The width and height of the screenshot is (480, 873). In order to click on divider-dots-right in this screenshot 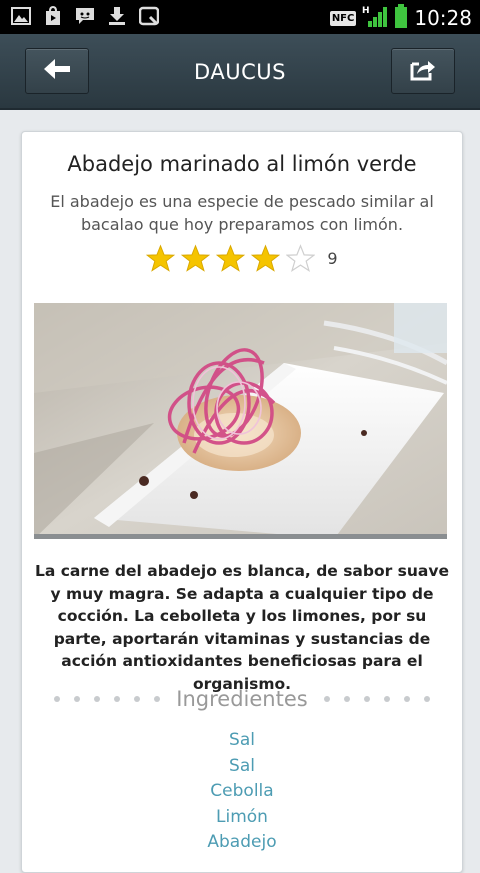, I will do `click(376, 699)`.